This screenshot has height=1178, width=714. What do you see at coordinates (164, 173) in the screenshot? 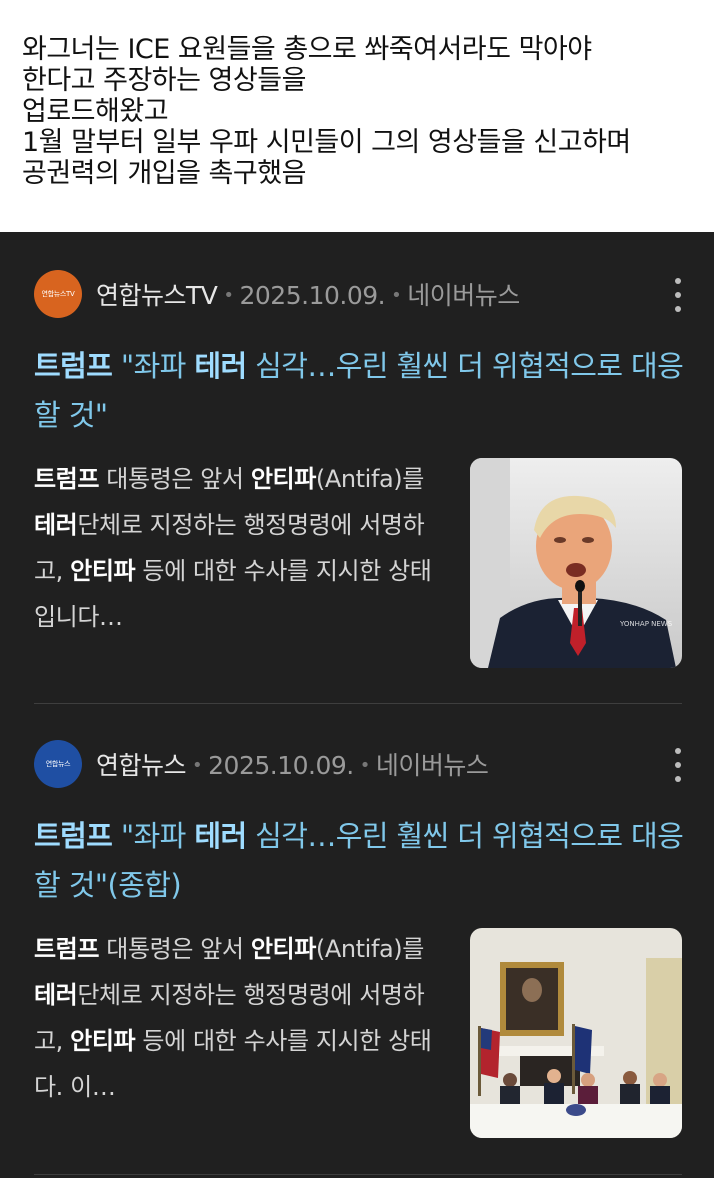
I see `caption-line: 공권력의 개입을 촉구했음` at bounding box center [164, 173].